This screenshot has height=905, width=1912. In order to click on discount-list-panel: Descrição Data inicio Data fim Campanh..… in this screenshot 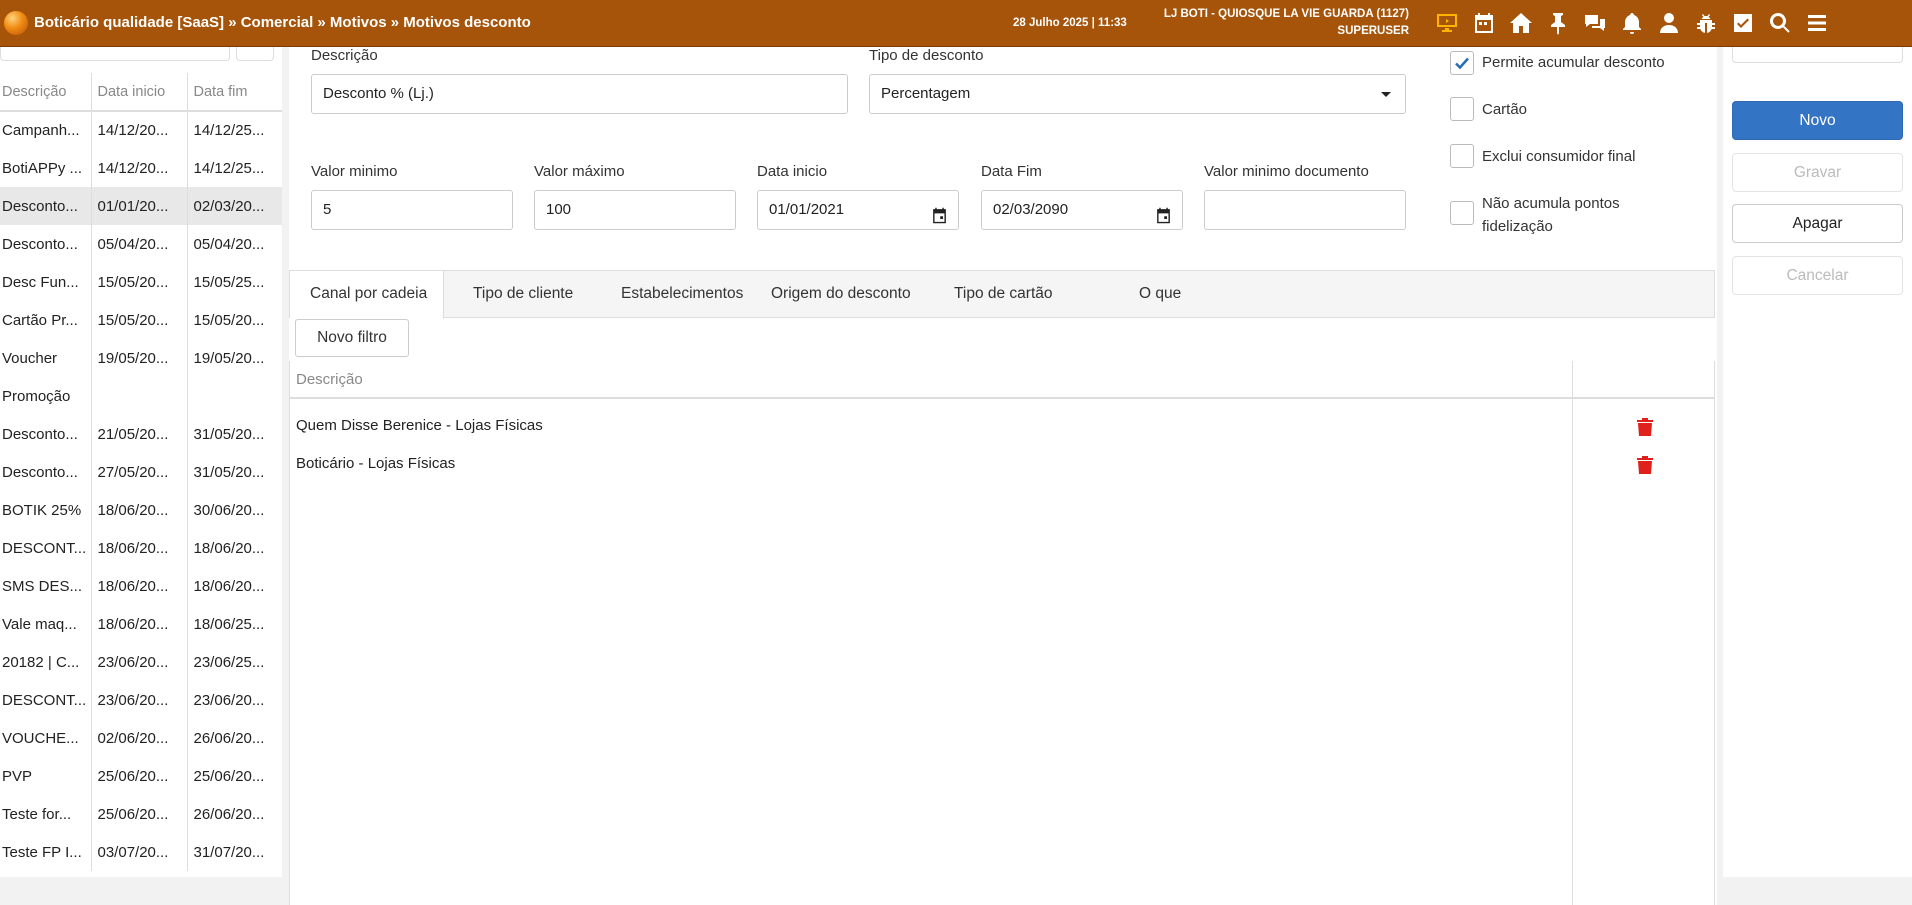, I will do `click(141, 462)`.